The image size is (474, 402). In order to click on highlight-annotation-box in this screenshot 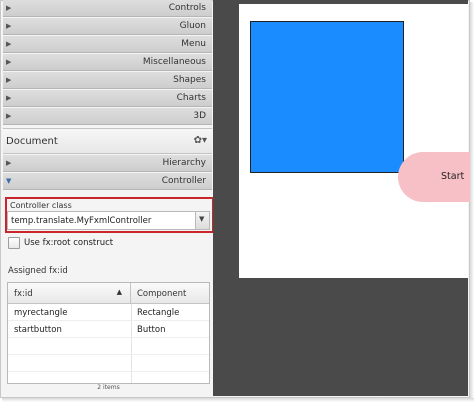, I will do `click(109, 215)`.